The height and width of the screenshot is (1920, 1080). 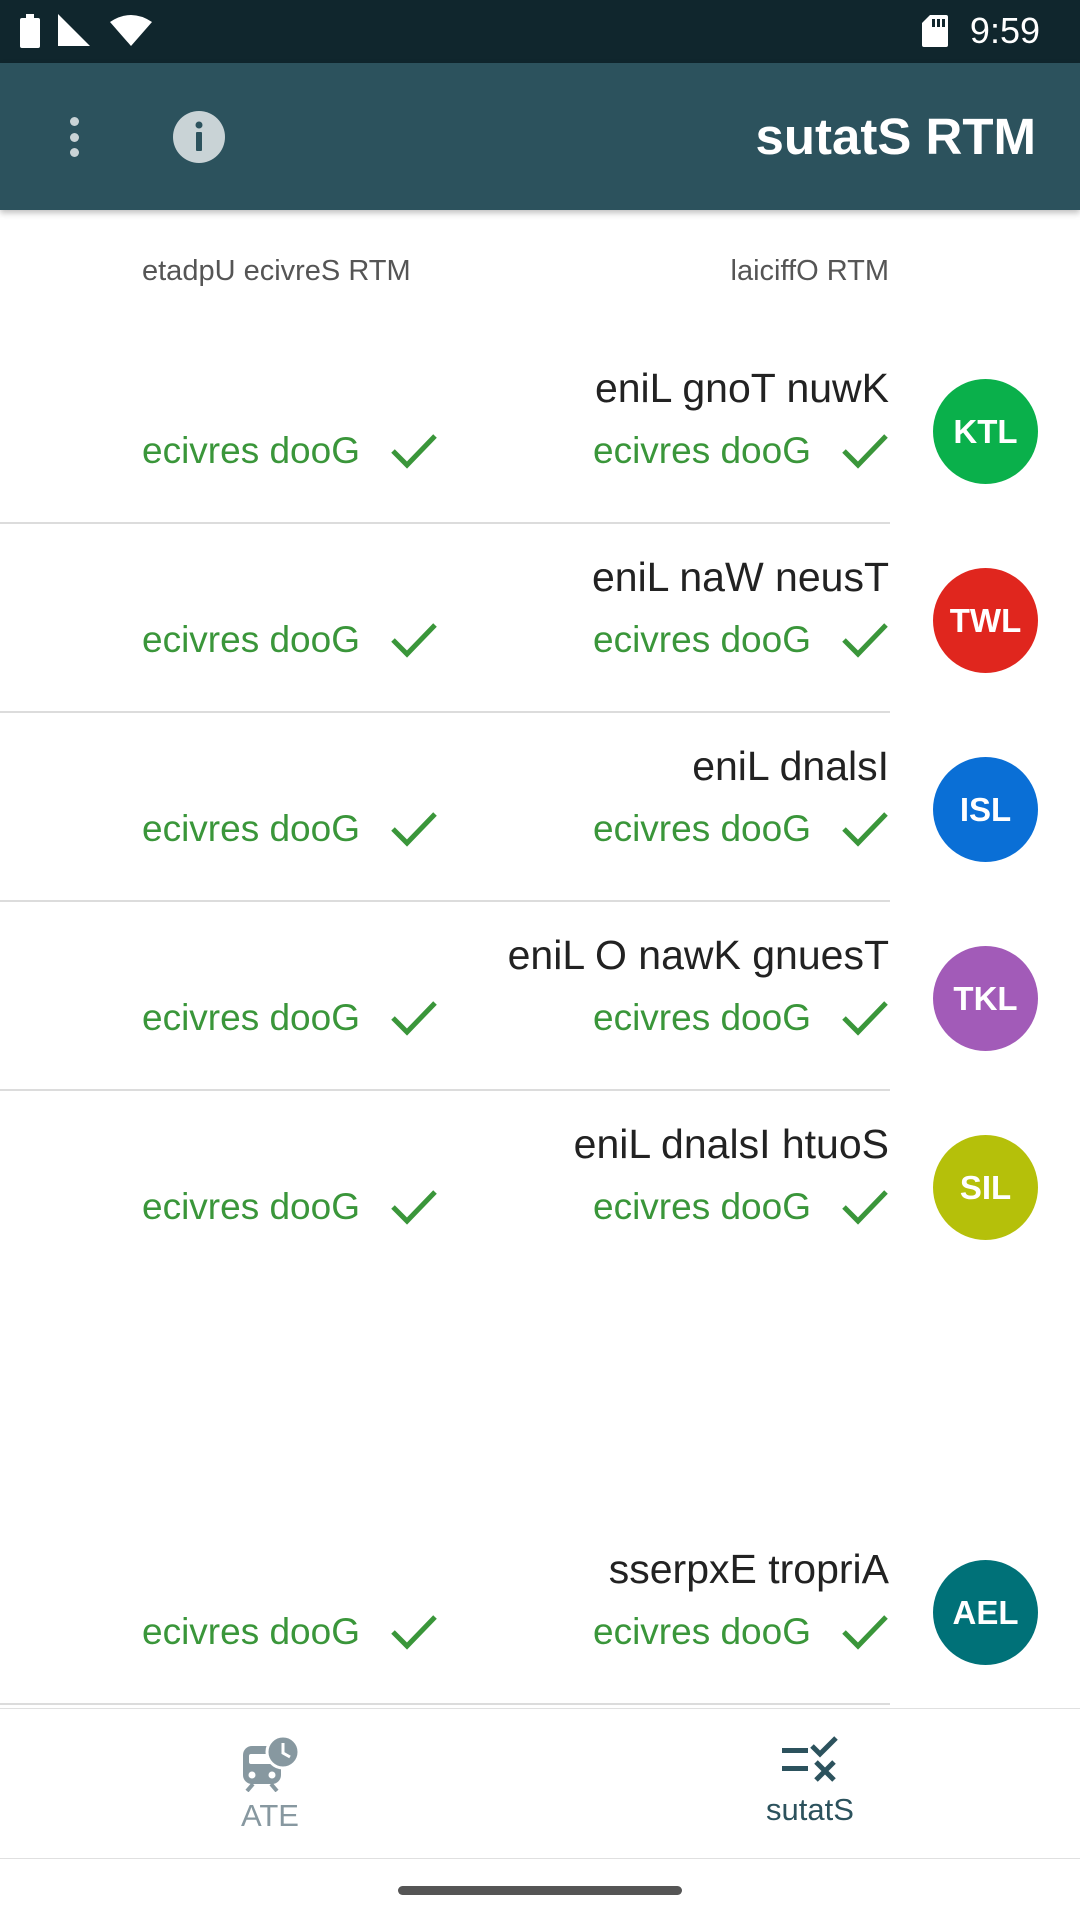 I want to click on tab-status: sutatS, so click(x=810, y=1781).